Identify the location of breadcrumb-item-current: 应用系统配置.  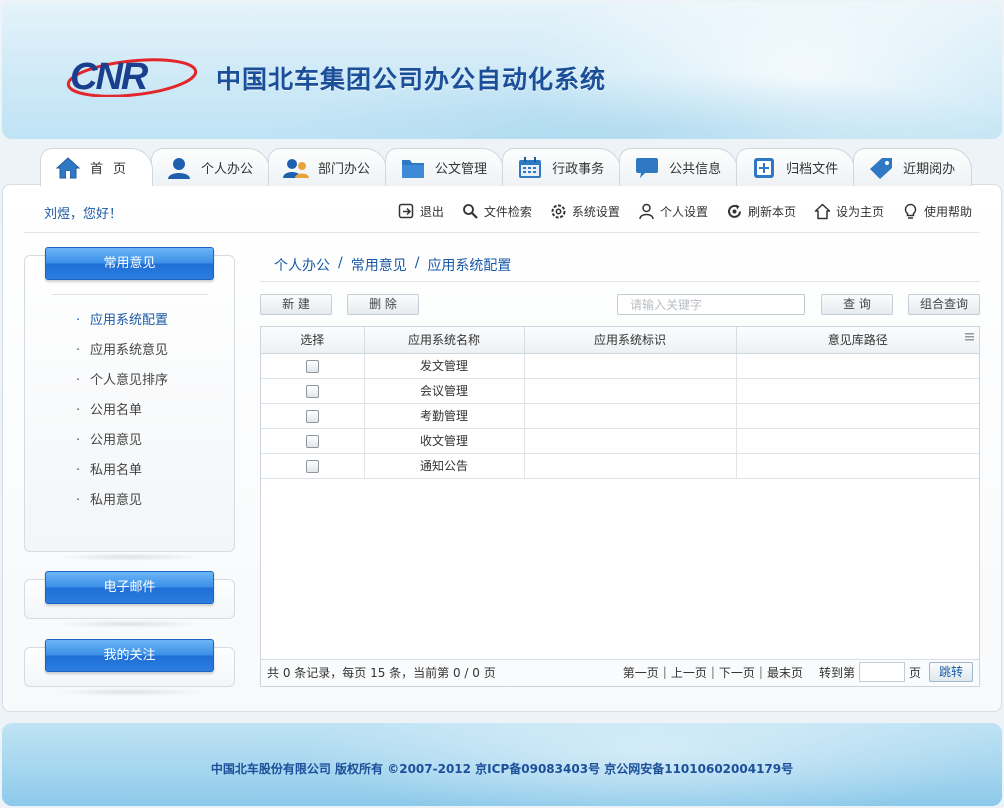
(469, 266).